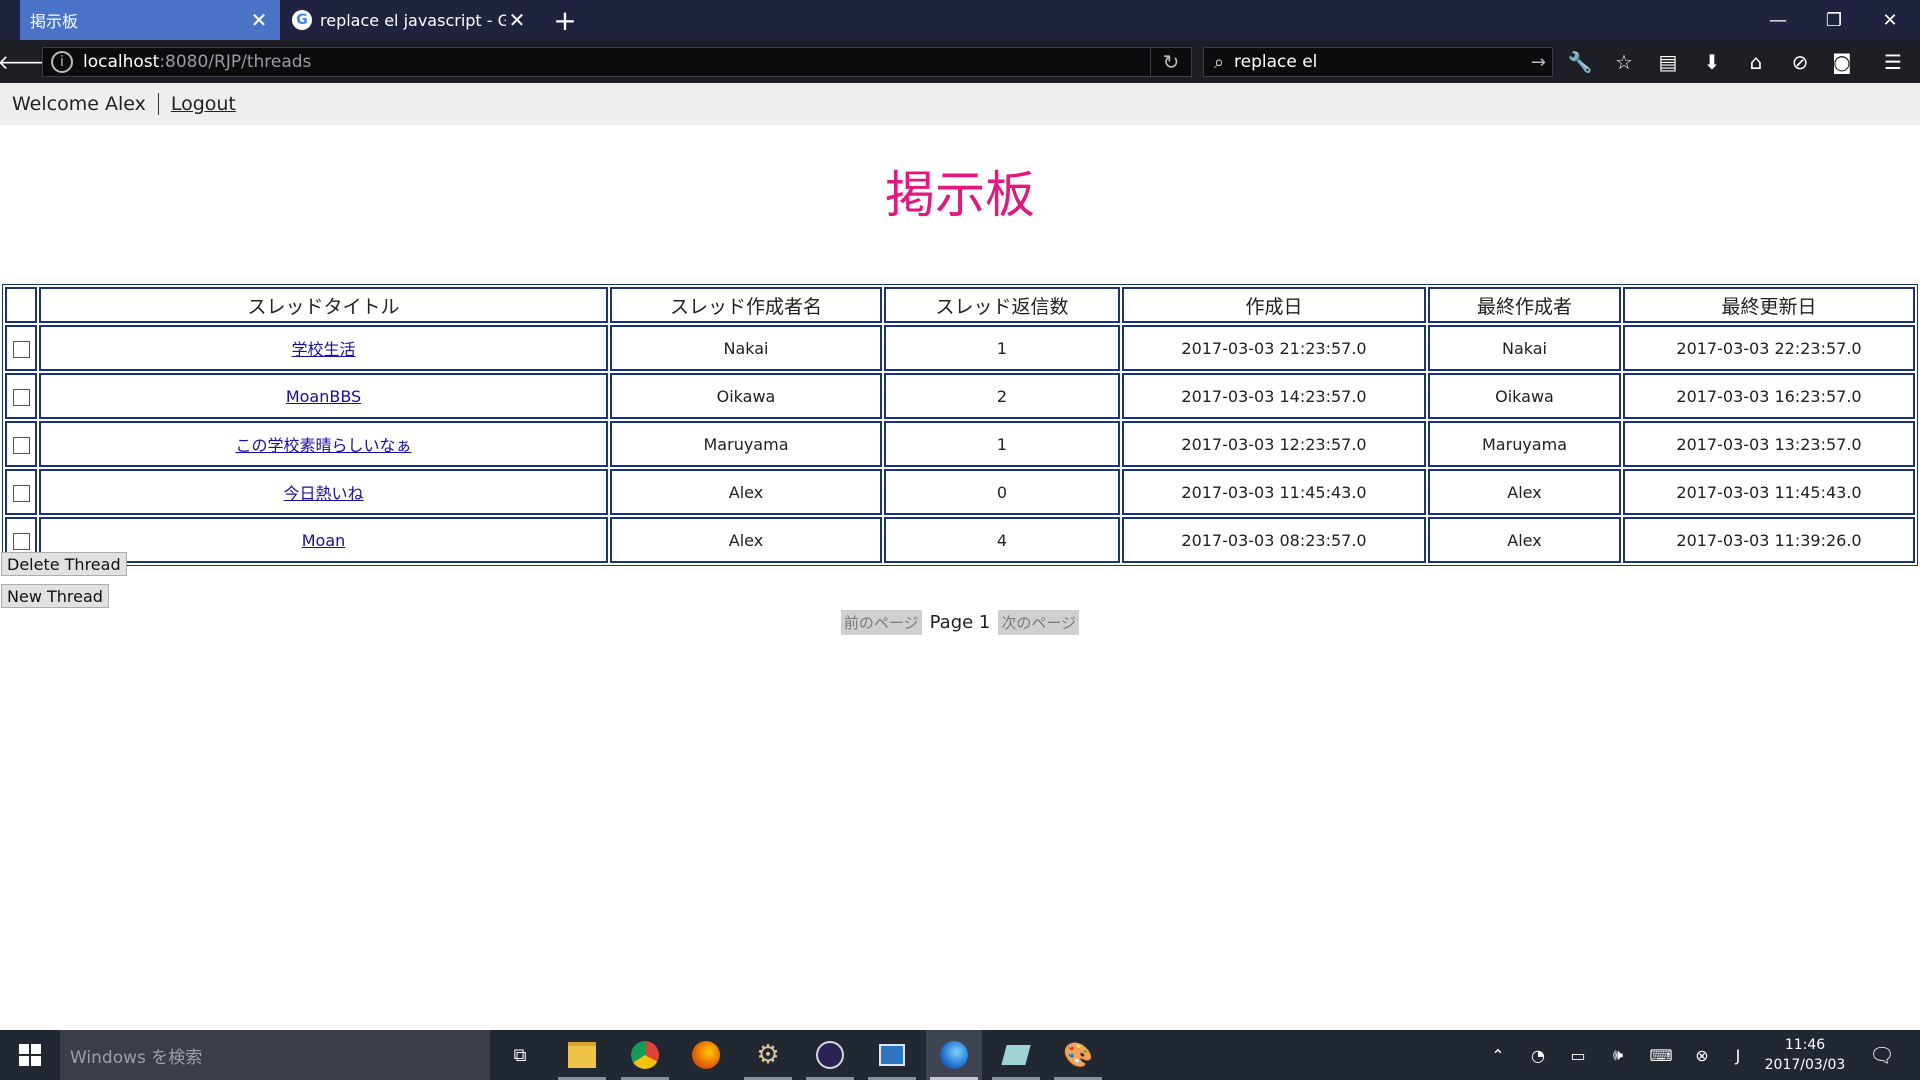 This screenshot has width=1920, height=1080. Describe the element at coordinates (1078, 1055) in the screenshot. I see `paint-icon: 🎨` at that location.